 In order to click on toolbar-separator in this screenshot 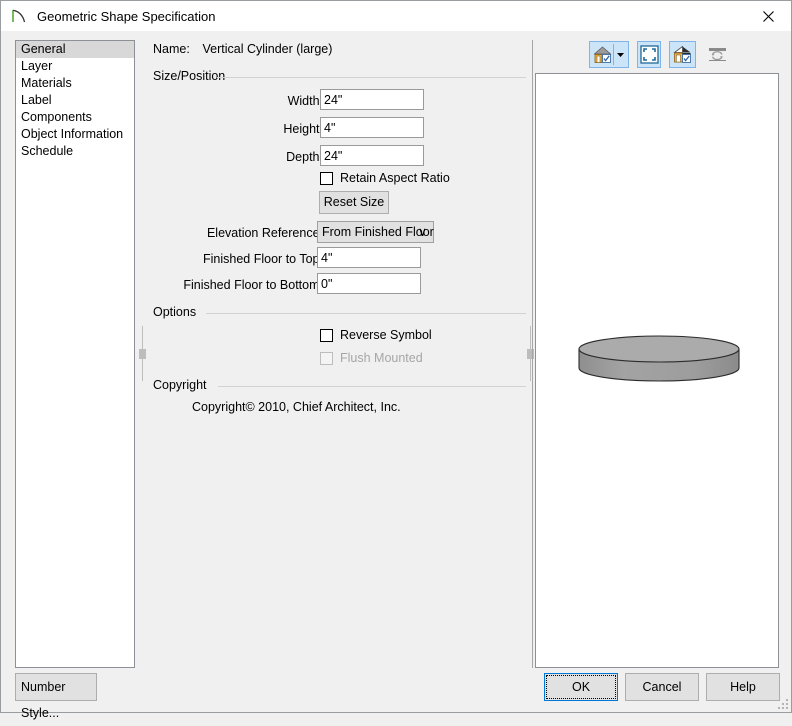, I will do `click(613, 54)`.